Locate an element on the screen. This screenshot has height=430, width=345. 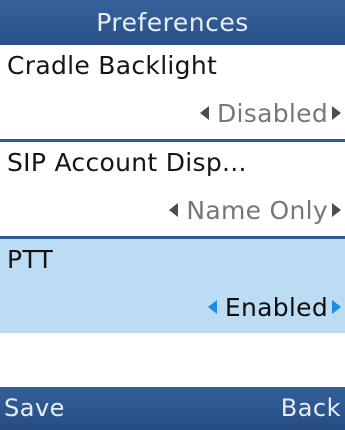
softkey-bar: Save Back is located at coordinates (172, 408).